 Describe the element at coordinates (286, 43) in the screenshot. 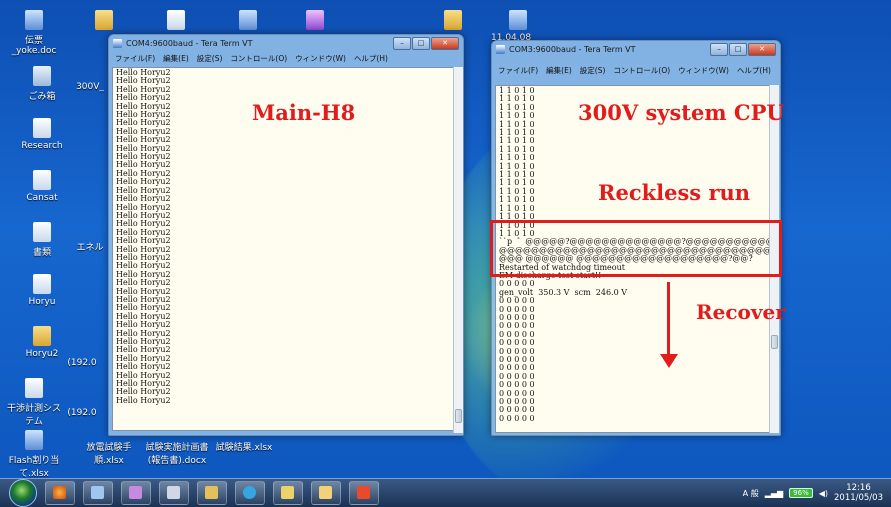

I see `window-titlebar: COM4:9600baud - Tera Term VT – □ ✕` at that location.